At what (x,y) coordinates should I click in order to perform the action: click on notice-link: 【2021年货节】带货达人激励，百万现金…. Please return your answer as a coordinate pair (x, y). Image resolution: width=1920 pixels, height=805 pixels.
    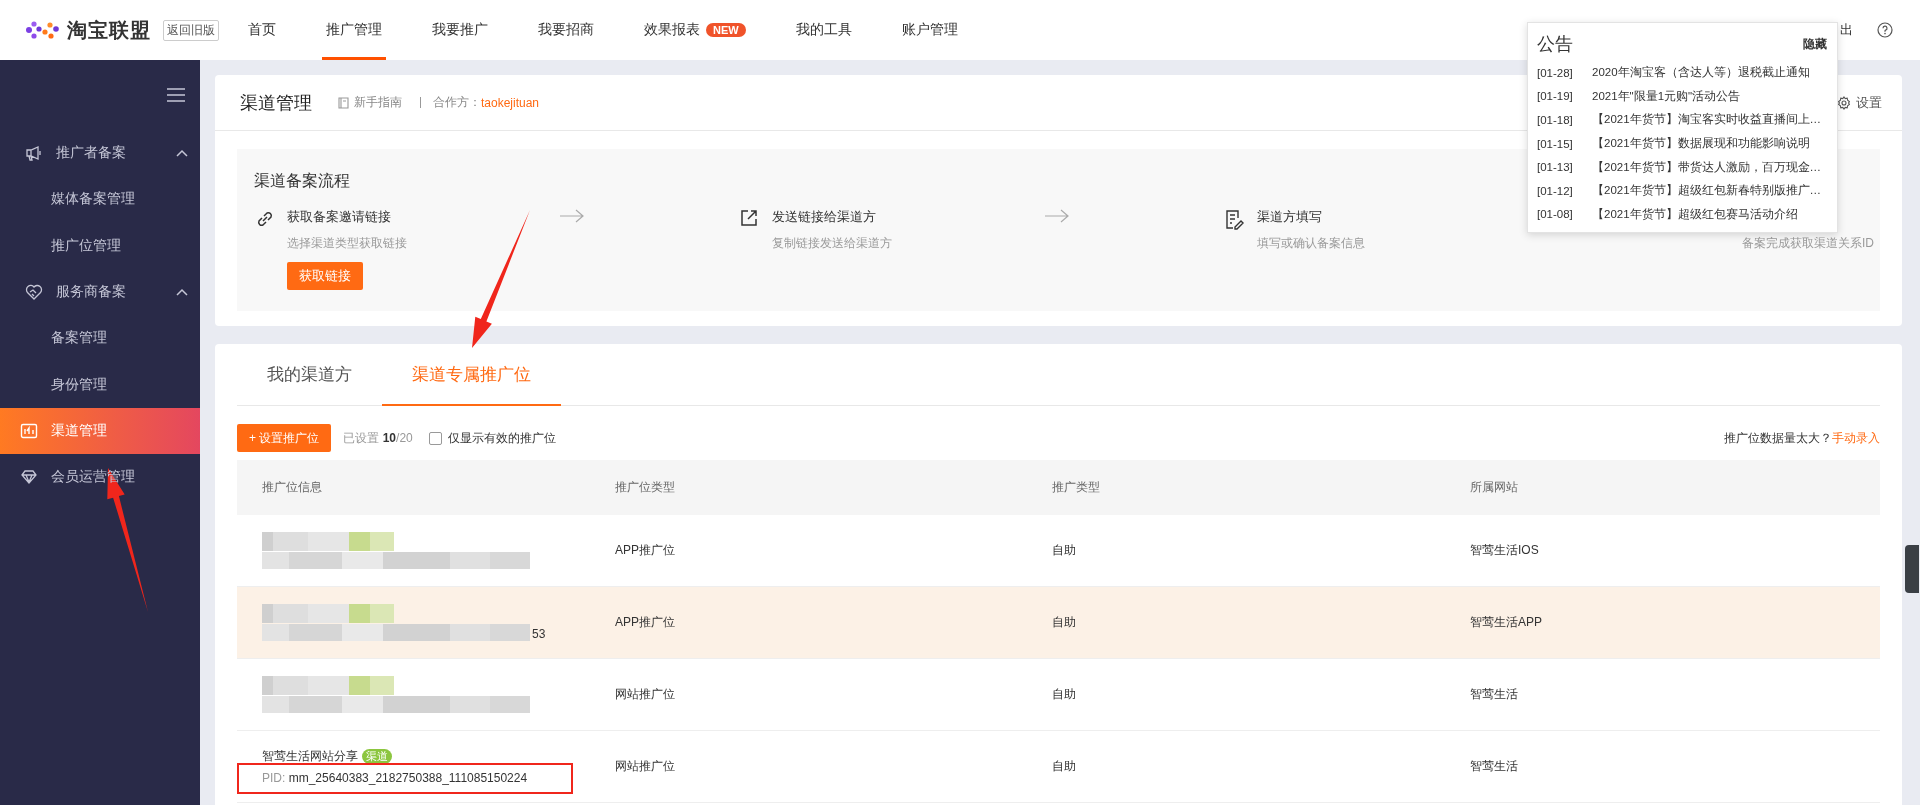
    Looking at the image, I should click on (1707, 167).